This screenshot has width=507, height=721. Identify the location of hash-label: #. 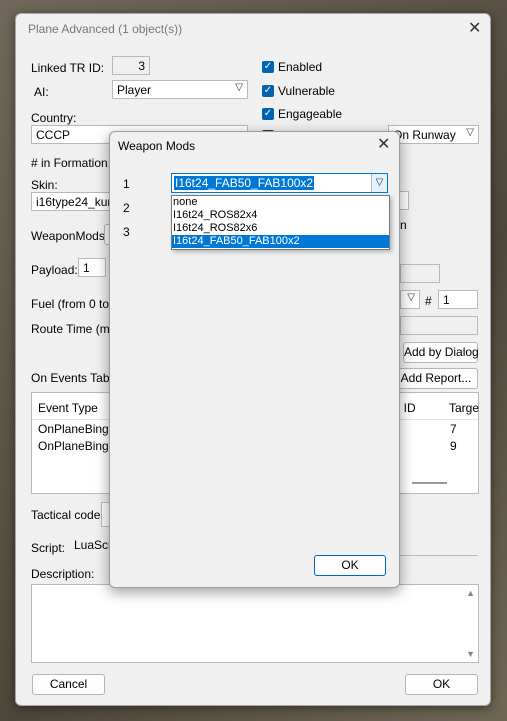
(428, 301).